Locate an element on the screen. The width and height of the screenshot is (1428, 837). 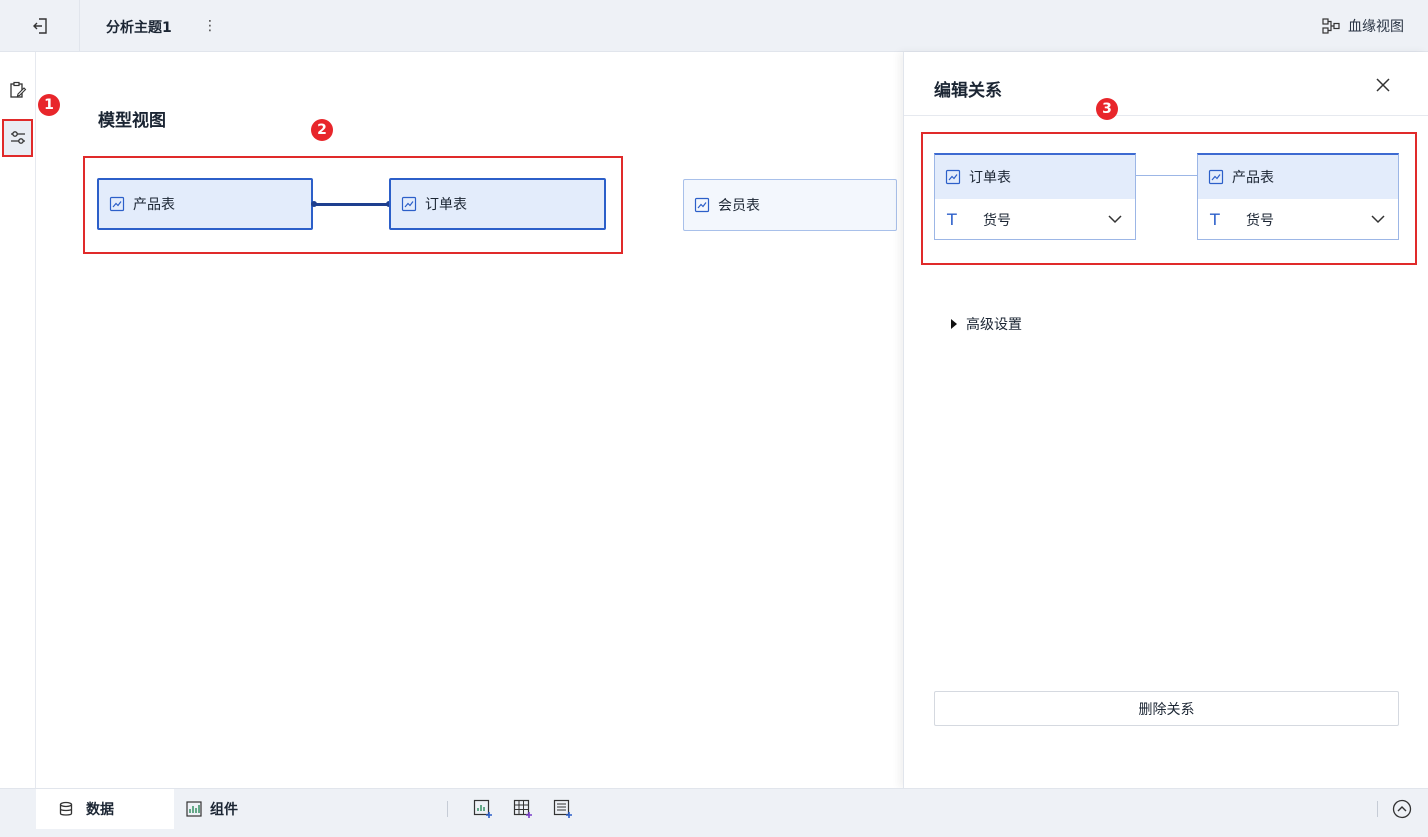
relation-left-table: 订单表 is located at coordinates (1035, 177).